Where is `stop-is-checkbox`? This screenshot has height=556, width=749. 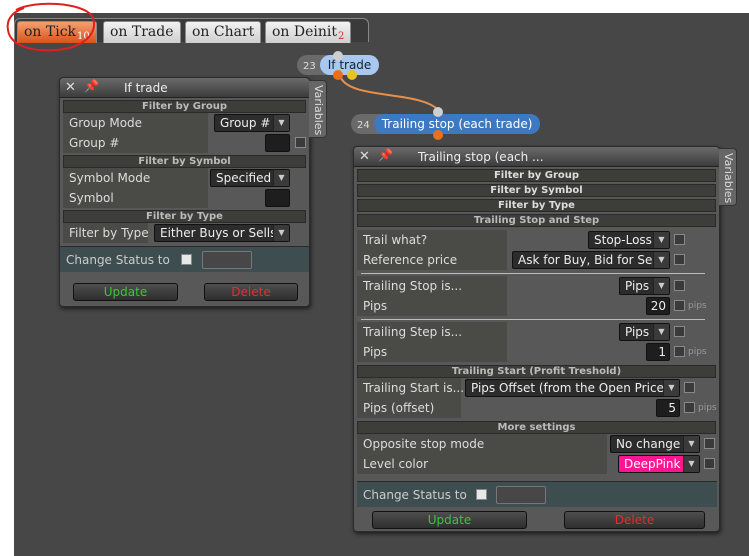
stop-is-checkbox is located at coordinates (679, 285).